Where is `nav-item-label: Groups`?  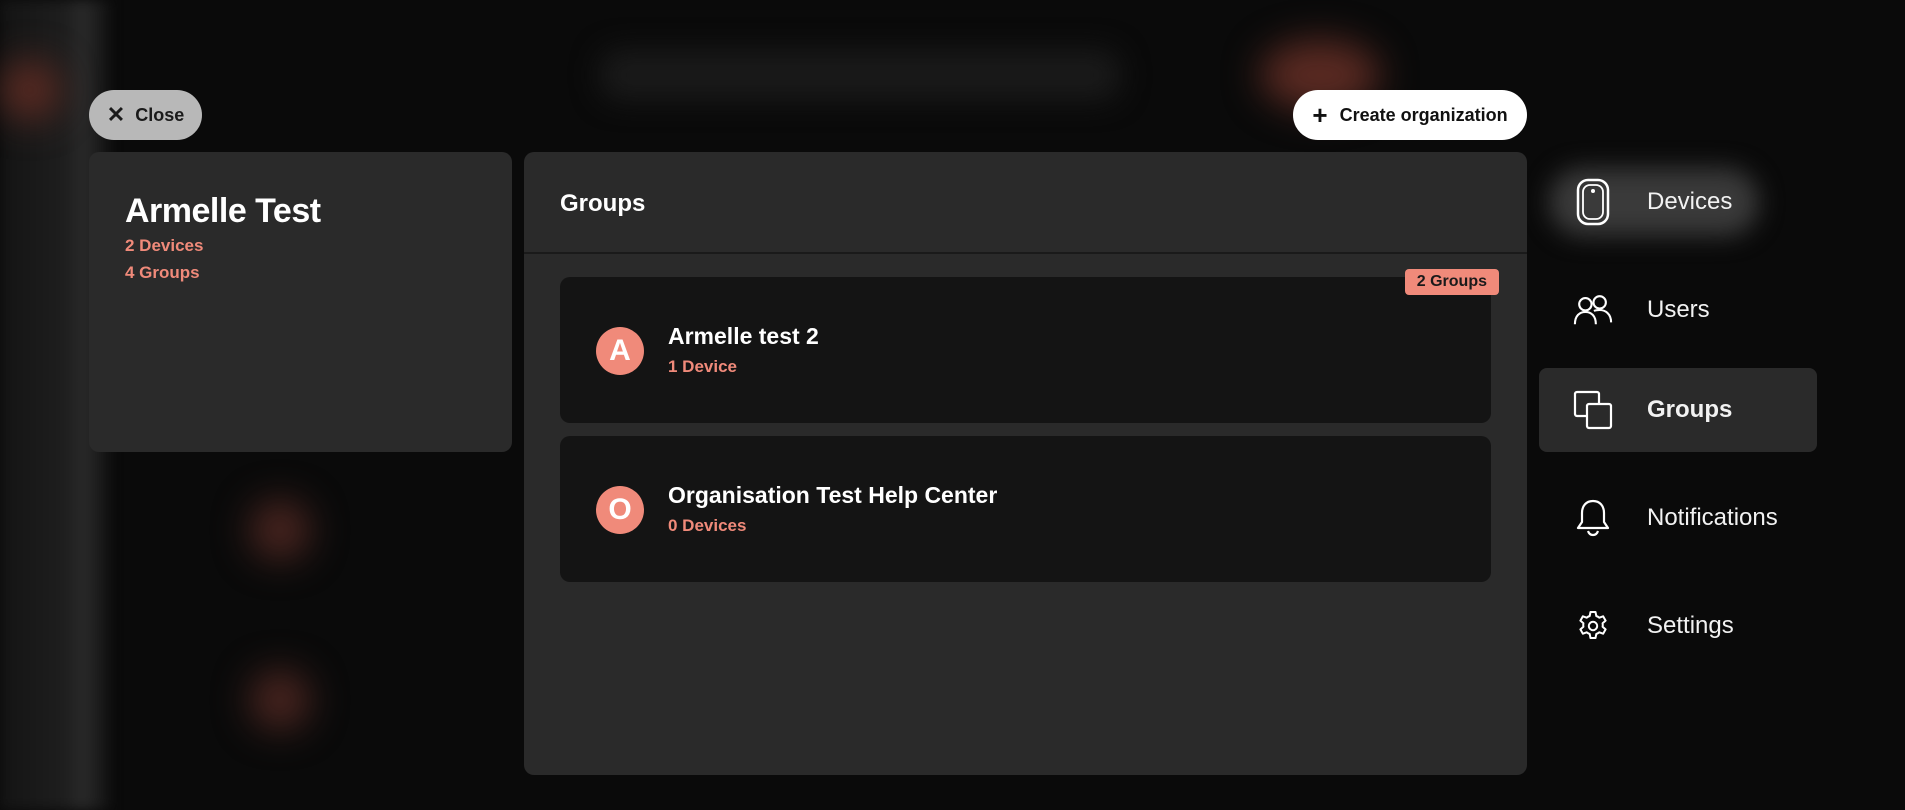 nav-item-label: Groups is located at coordinates (1690, 409).